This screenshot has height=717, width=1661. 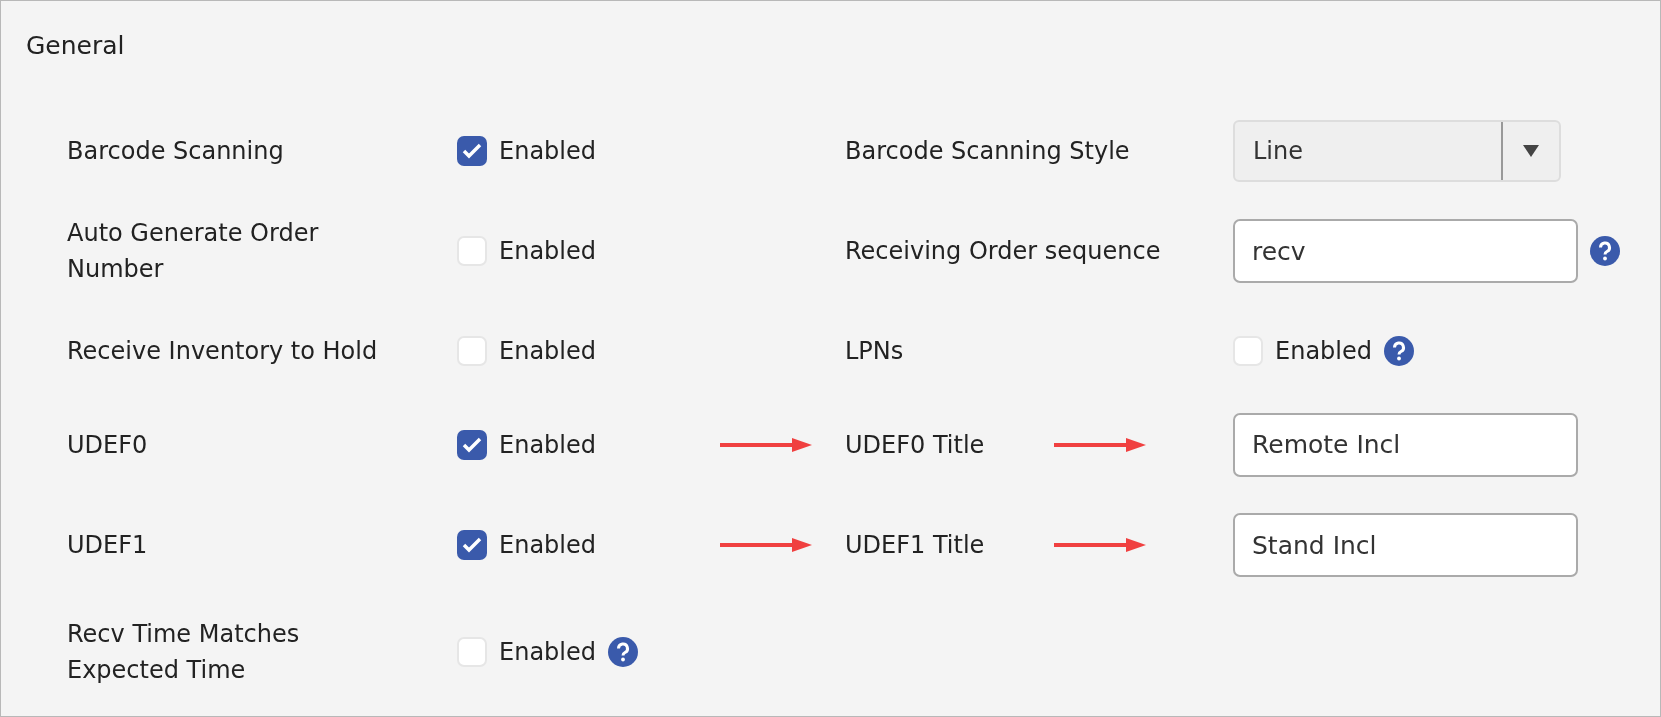 I want to click on setting-label: UDEF1, so click(x=108, y=545).